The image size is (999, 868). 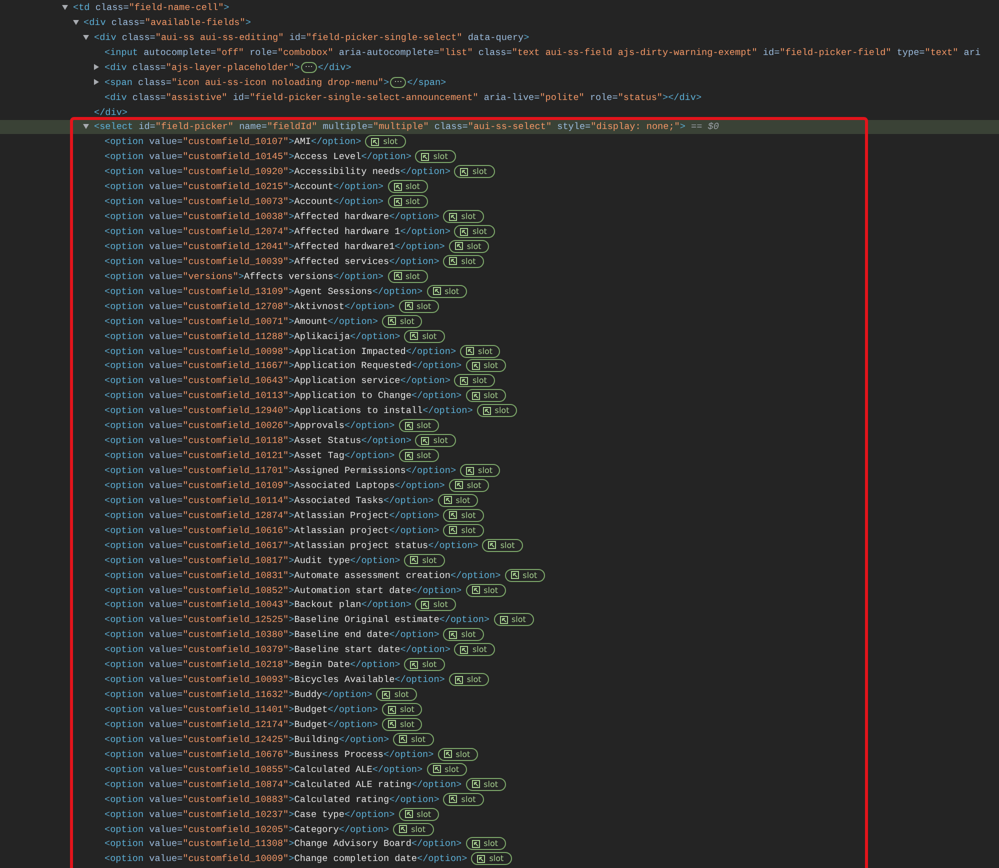 What do you see at coordinates (269, 500) in the screenshot?
I see `html-code-line: <option value="customfield_10114">Associated Tasks</option>` at bounding box center [269, 500].